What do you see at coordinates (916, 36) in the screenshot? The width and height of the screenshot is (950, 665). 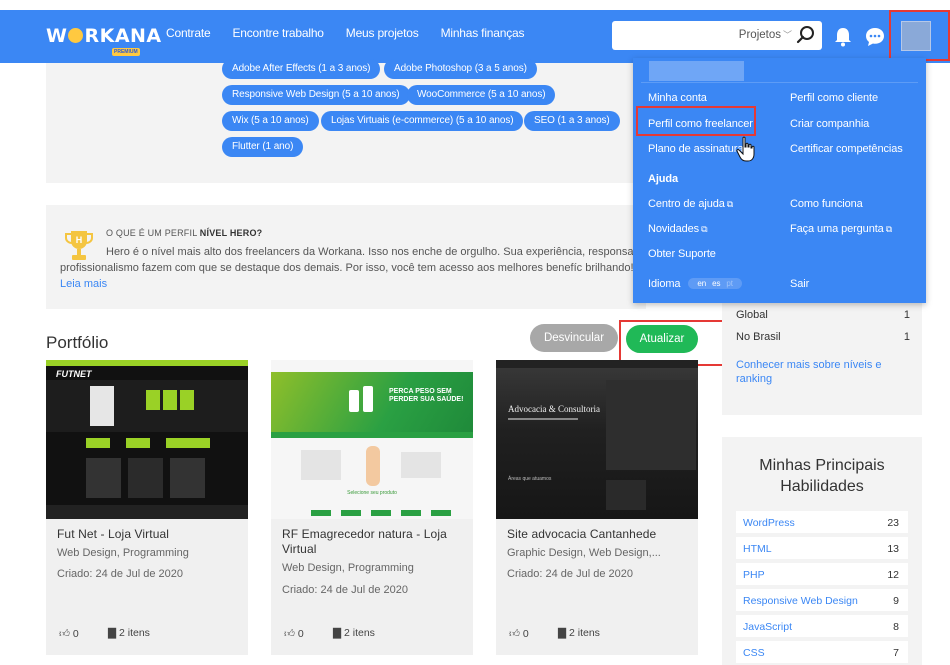 I see `avatar` at bounding box center [916, 36].